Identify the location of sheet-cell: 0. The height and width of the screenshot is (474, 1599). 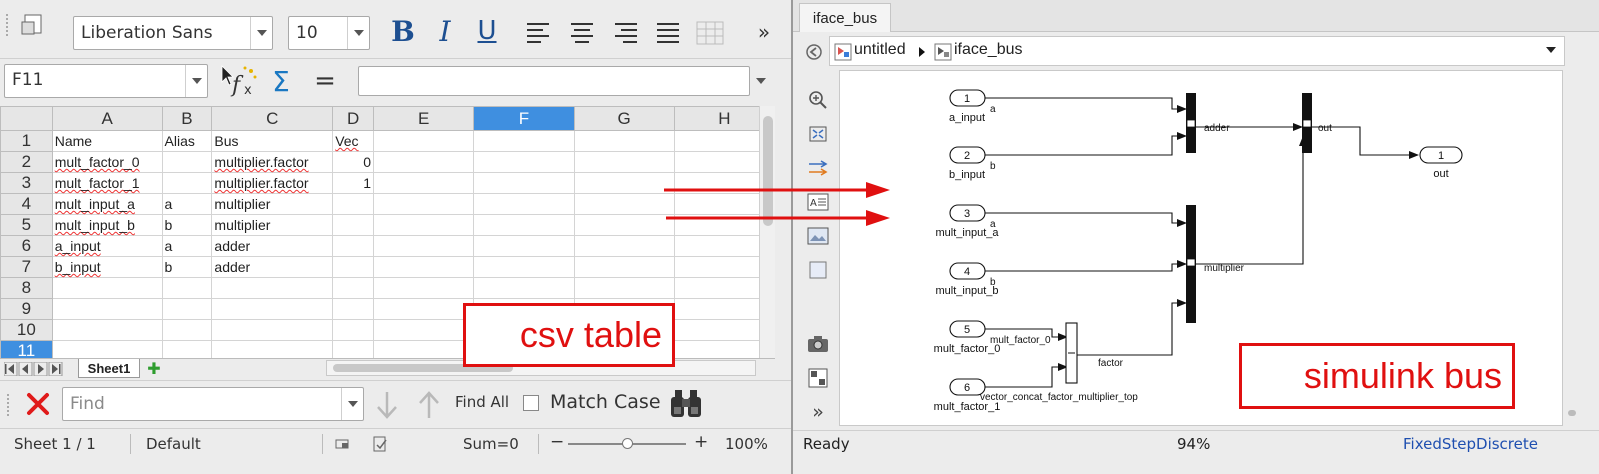
(353, 162).